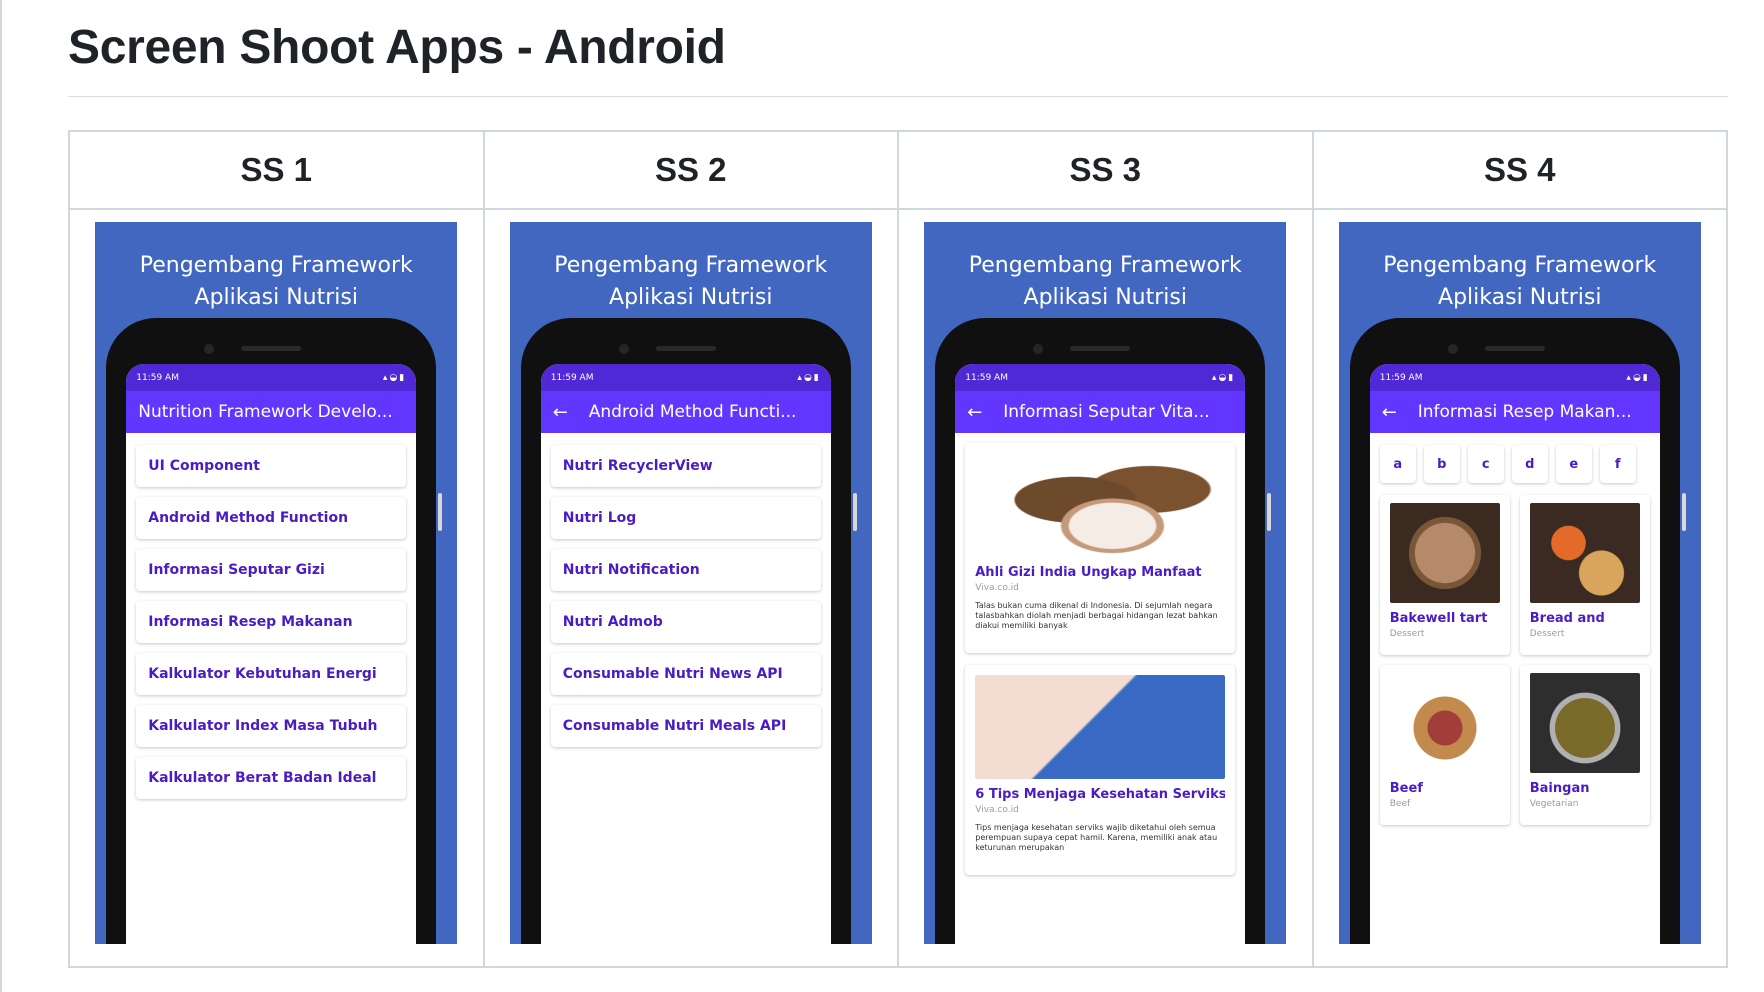  I want to click on menu-item-consumable-nutri-news-api: Consumable Nutri News API, so click(685, 674).